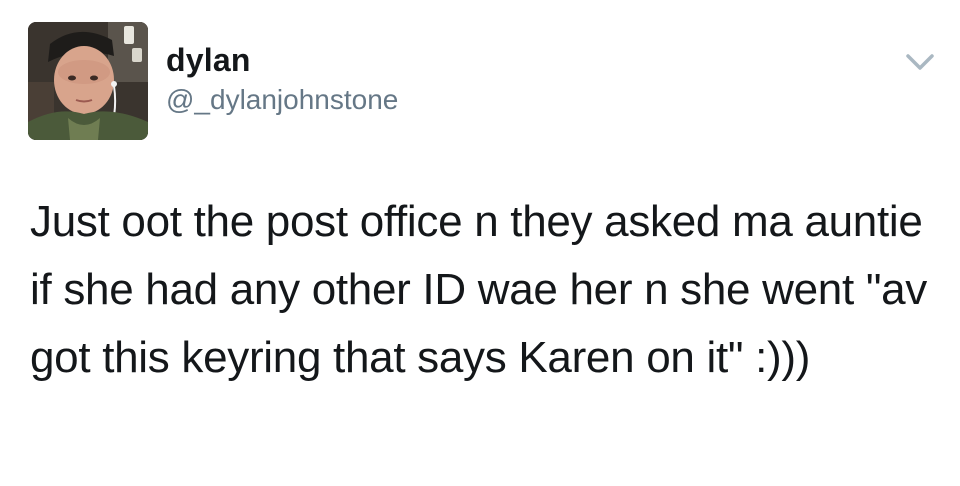 This screenshot has height=486, width=960. I want to click on author-display-name: dylan, so click(208, 60).